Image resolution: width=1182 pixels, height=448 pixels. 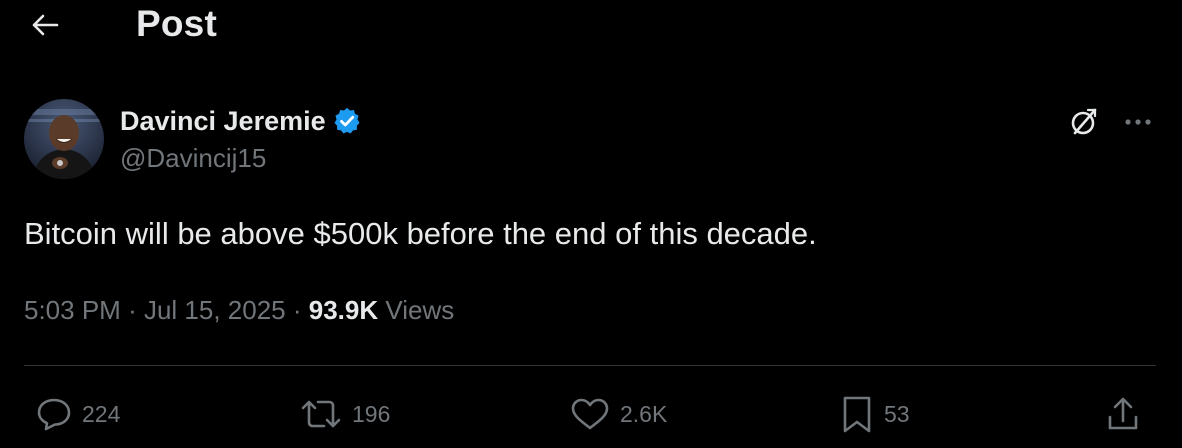 I want to click on views-label: Views, so click(x=420, y=310).